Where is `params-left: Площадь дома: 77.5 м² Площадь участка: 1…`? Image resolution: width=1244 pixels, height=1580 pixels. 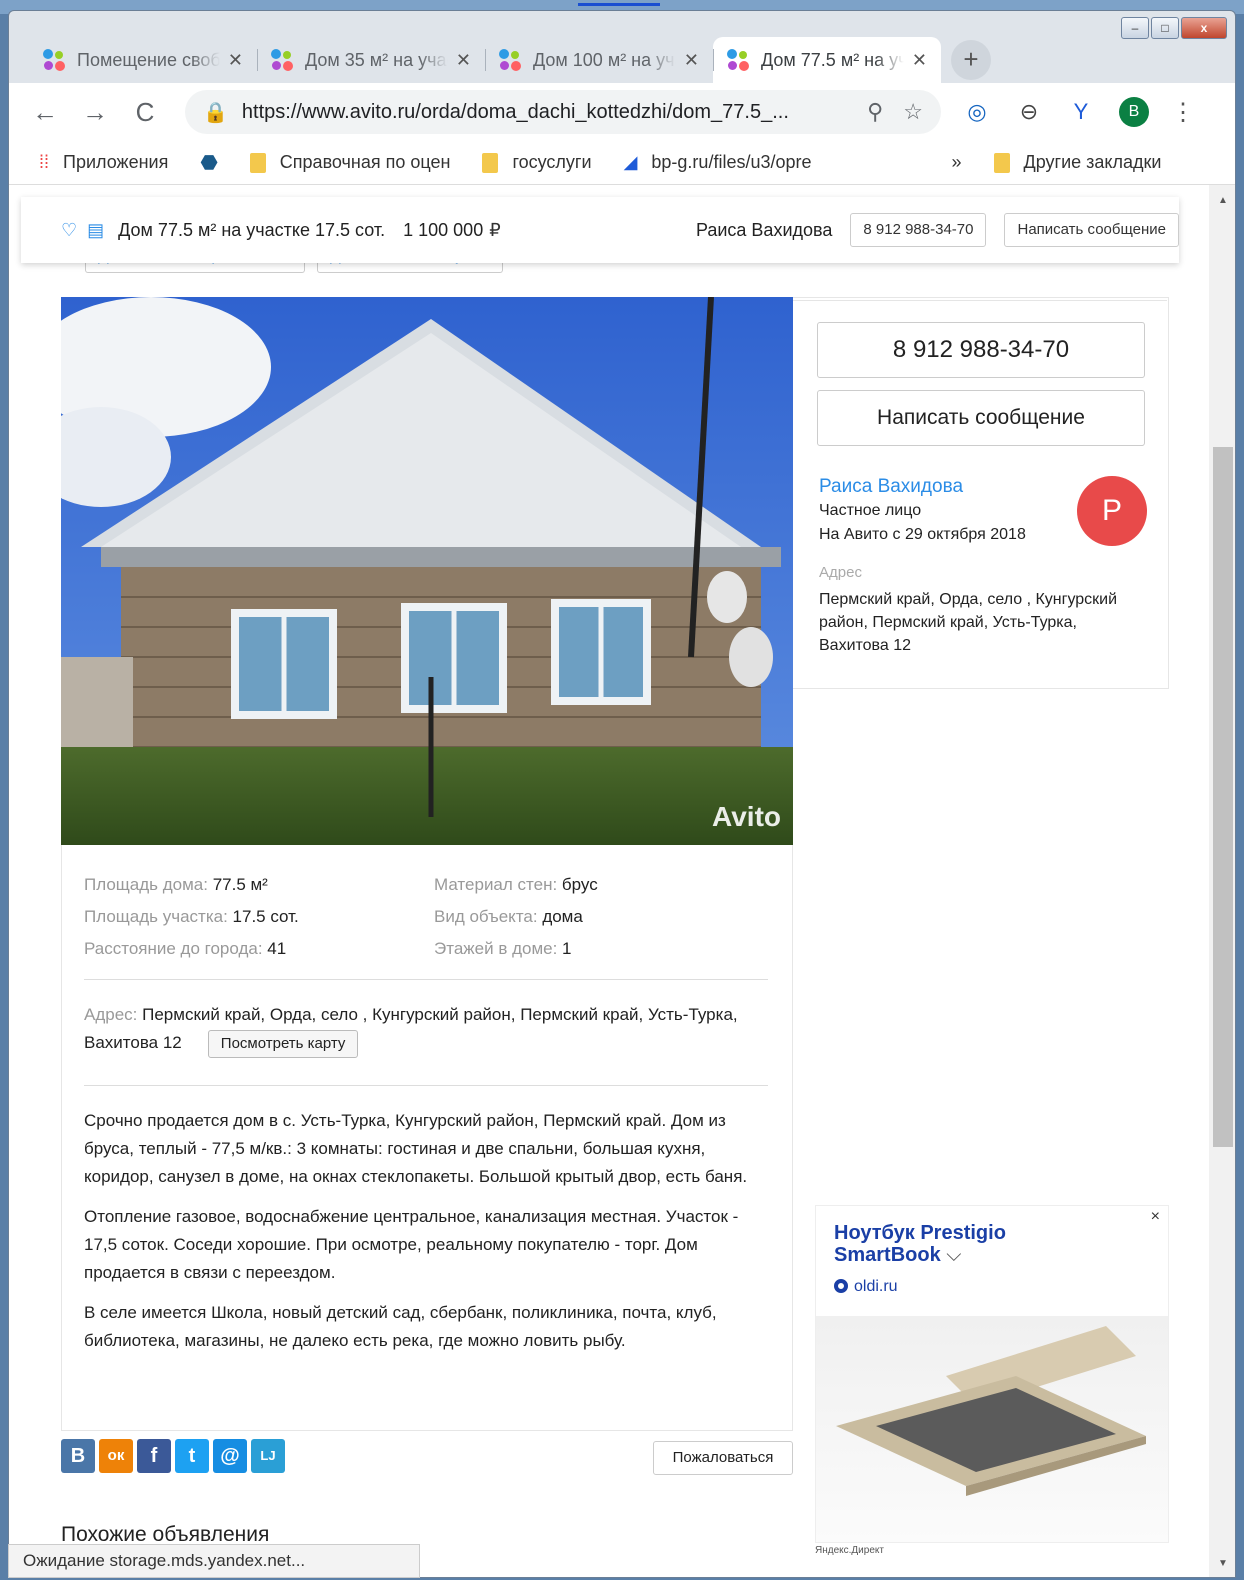 params-left: Площадь дома: 77.5 м² Площадь участка: 1… is located at coordinates (254, 917).